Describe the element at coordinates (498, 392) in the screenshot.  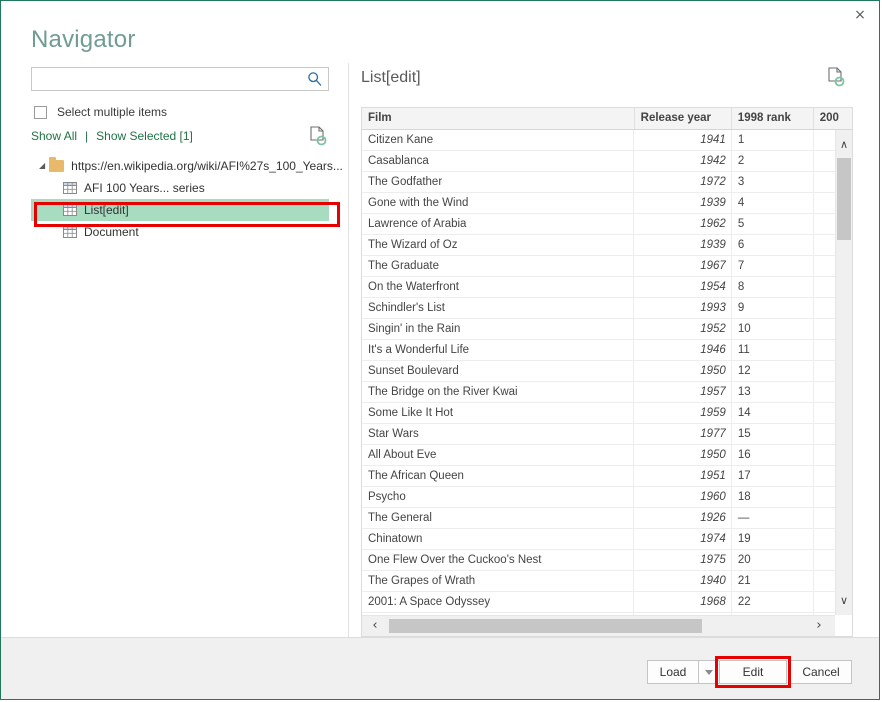
I see `table-cell: The Bridge on the River Kwai` at that location.